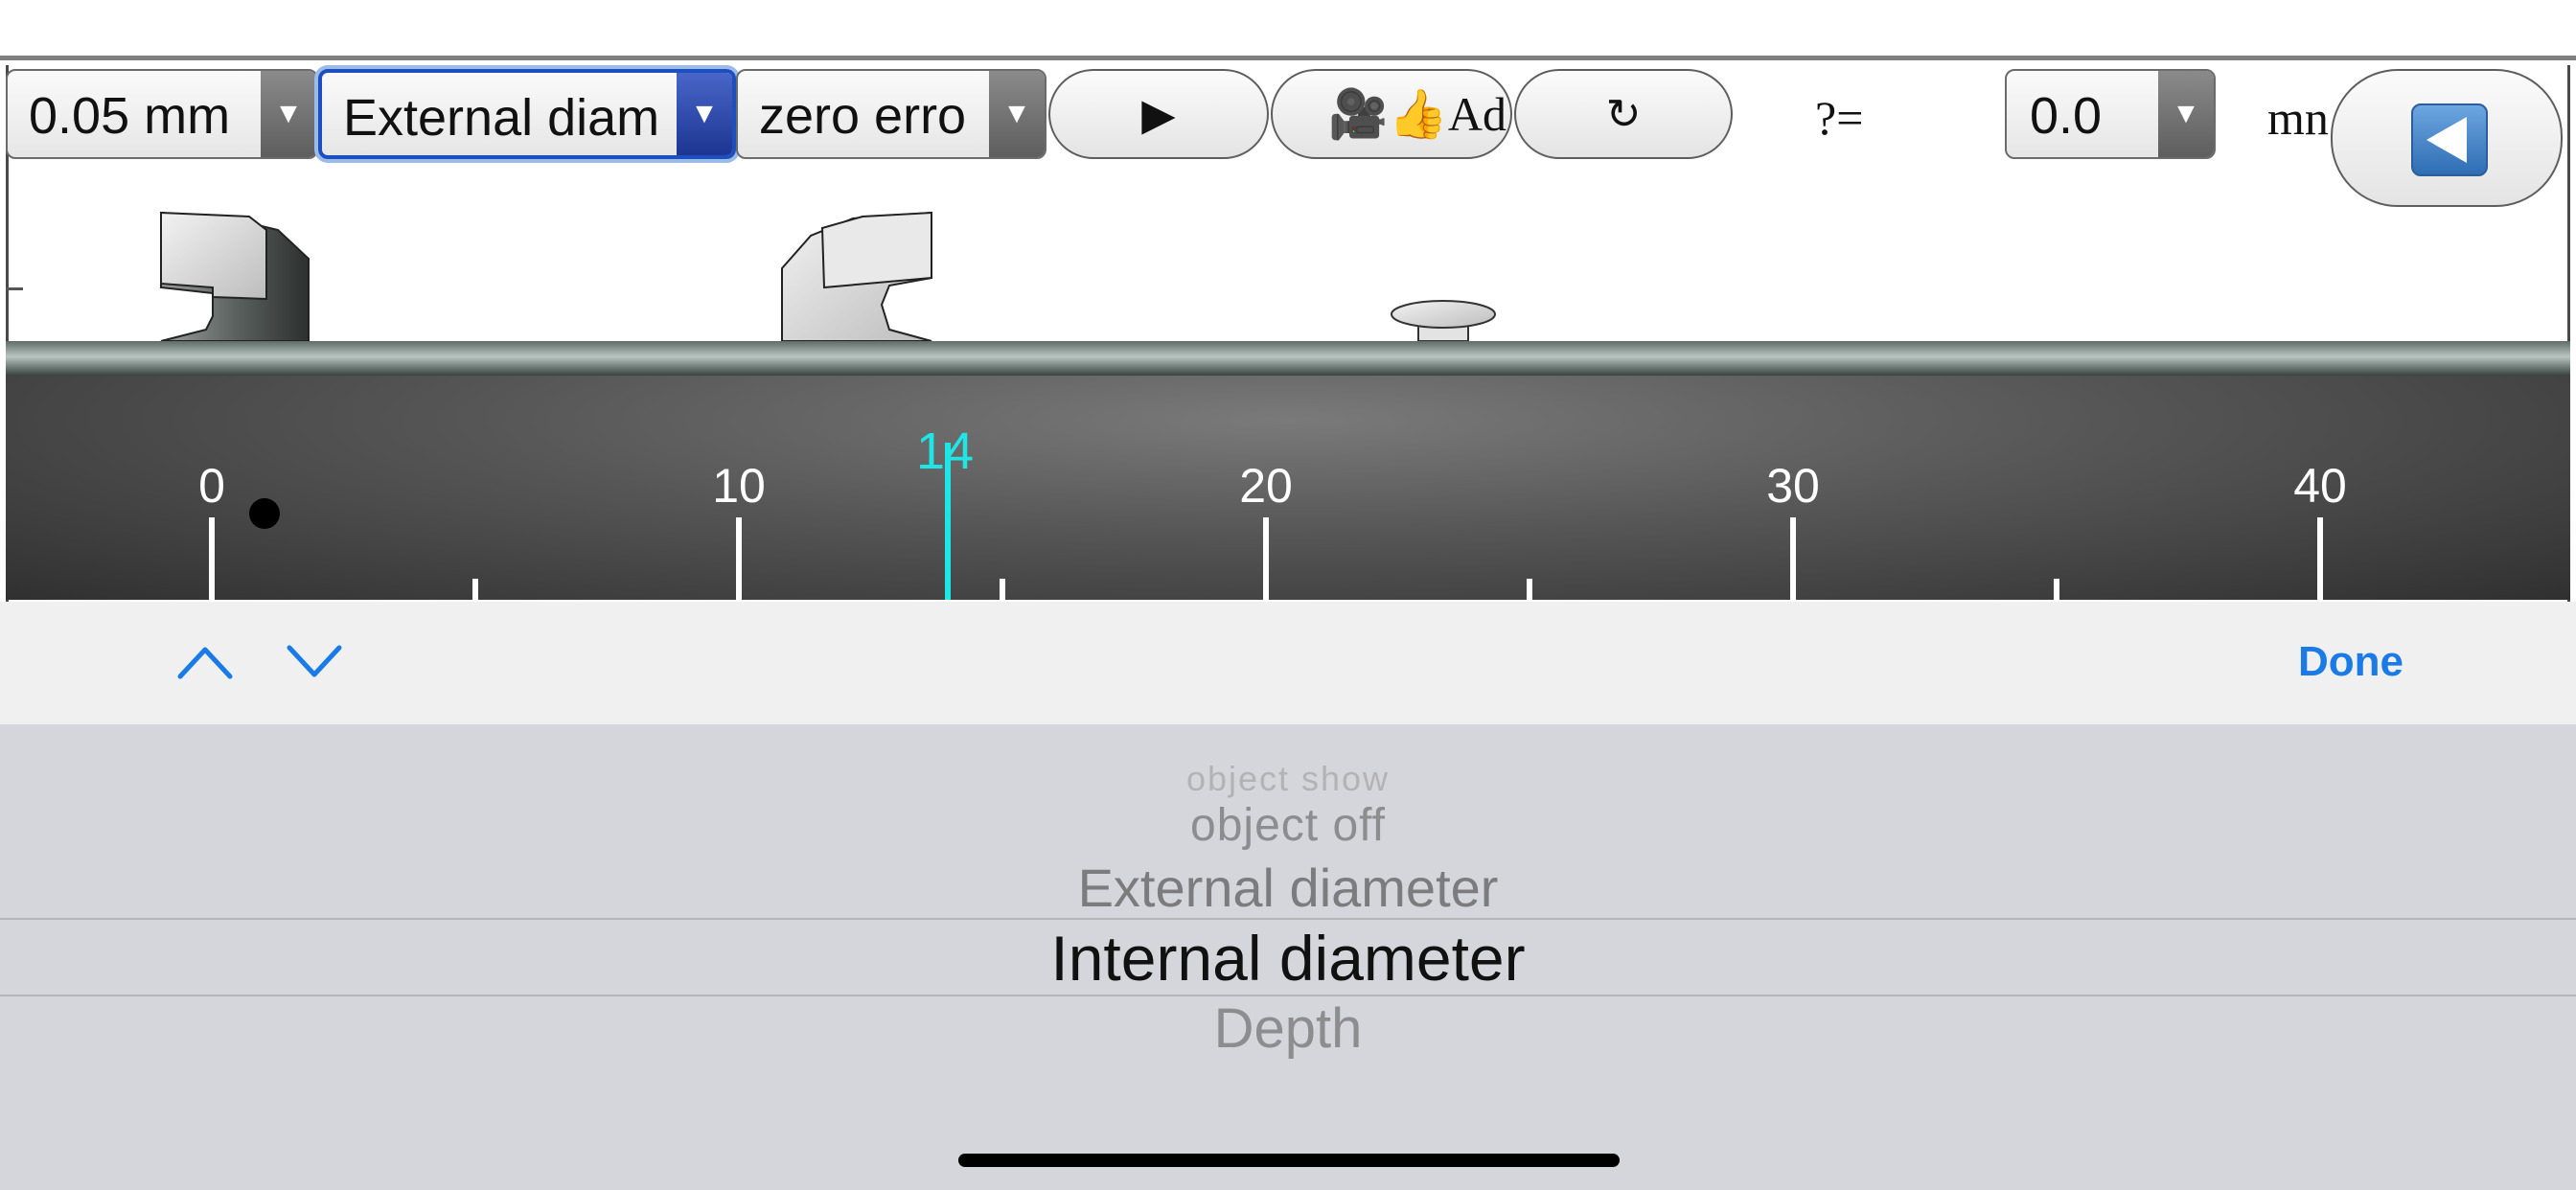  I want to click on done-button: Done, so click(2351, 662).